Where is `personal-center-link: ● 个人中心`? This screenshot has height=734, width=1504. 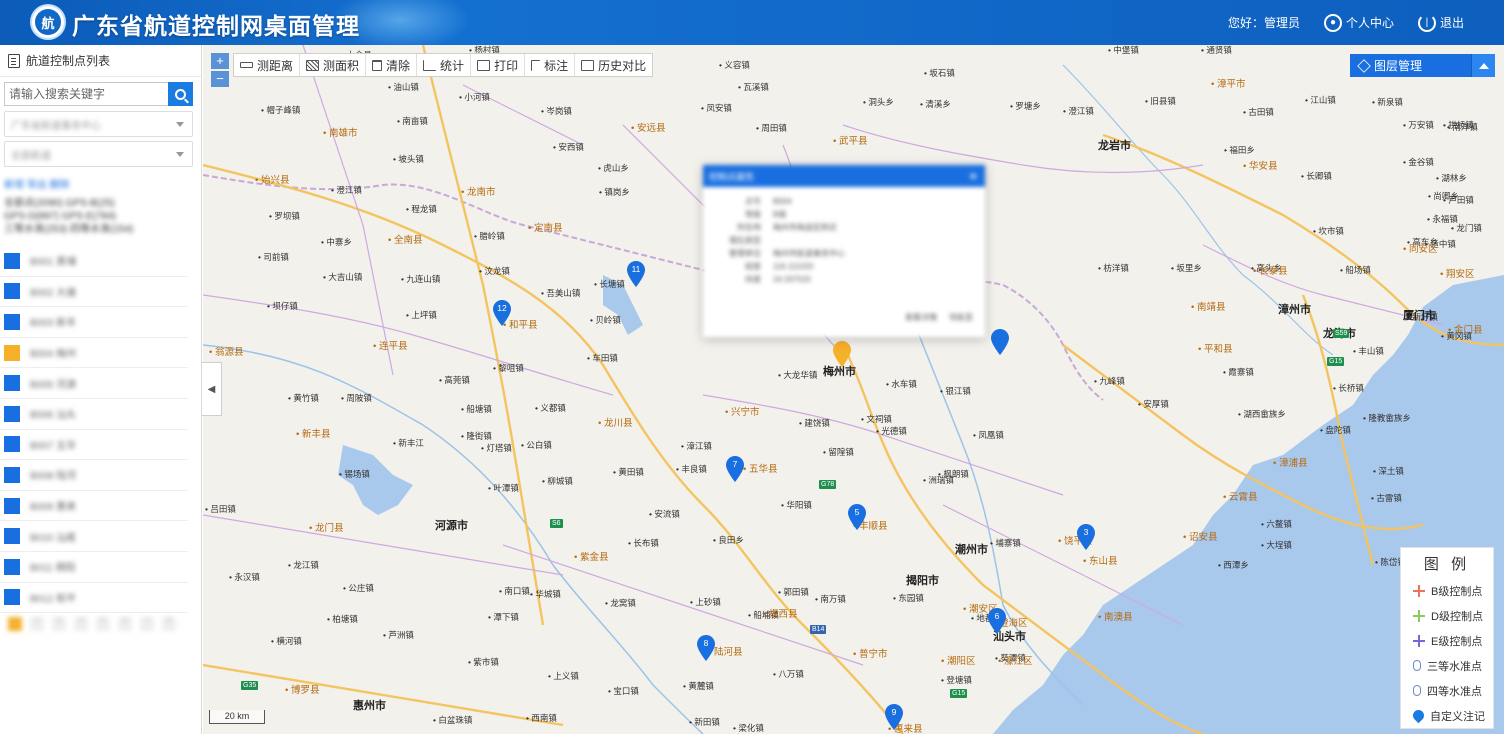
personal-center-link: ● 个人中心 is located at coordinates (1358, 22).